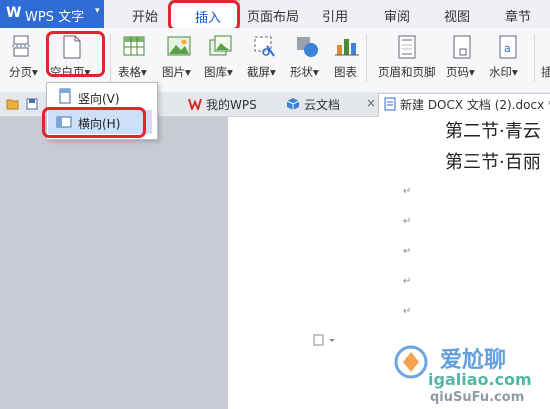 This screenshot has width=550, height=409. I want to click on page-number-button: 页码▾, so click(460, 72).